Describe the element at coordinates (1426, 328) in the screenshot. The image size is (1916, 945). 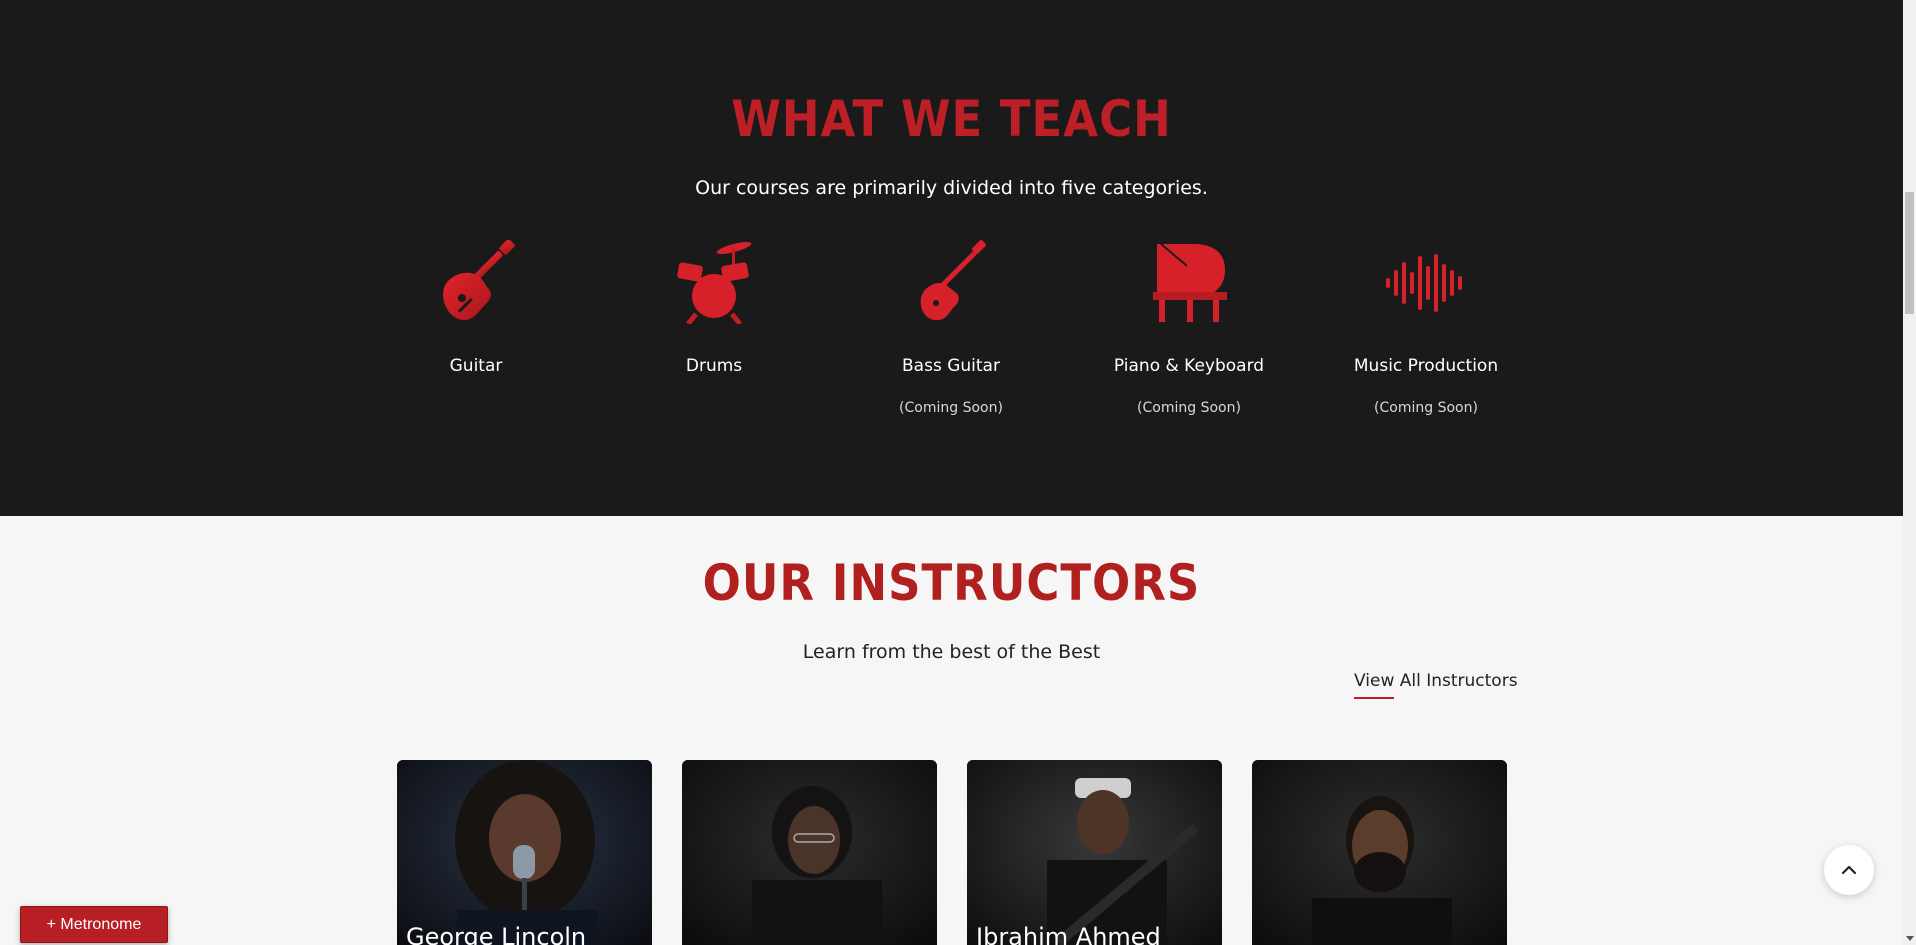
I see `category-music-production: Music Production (Coming Soon)` at that location.